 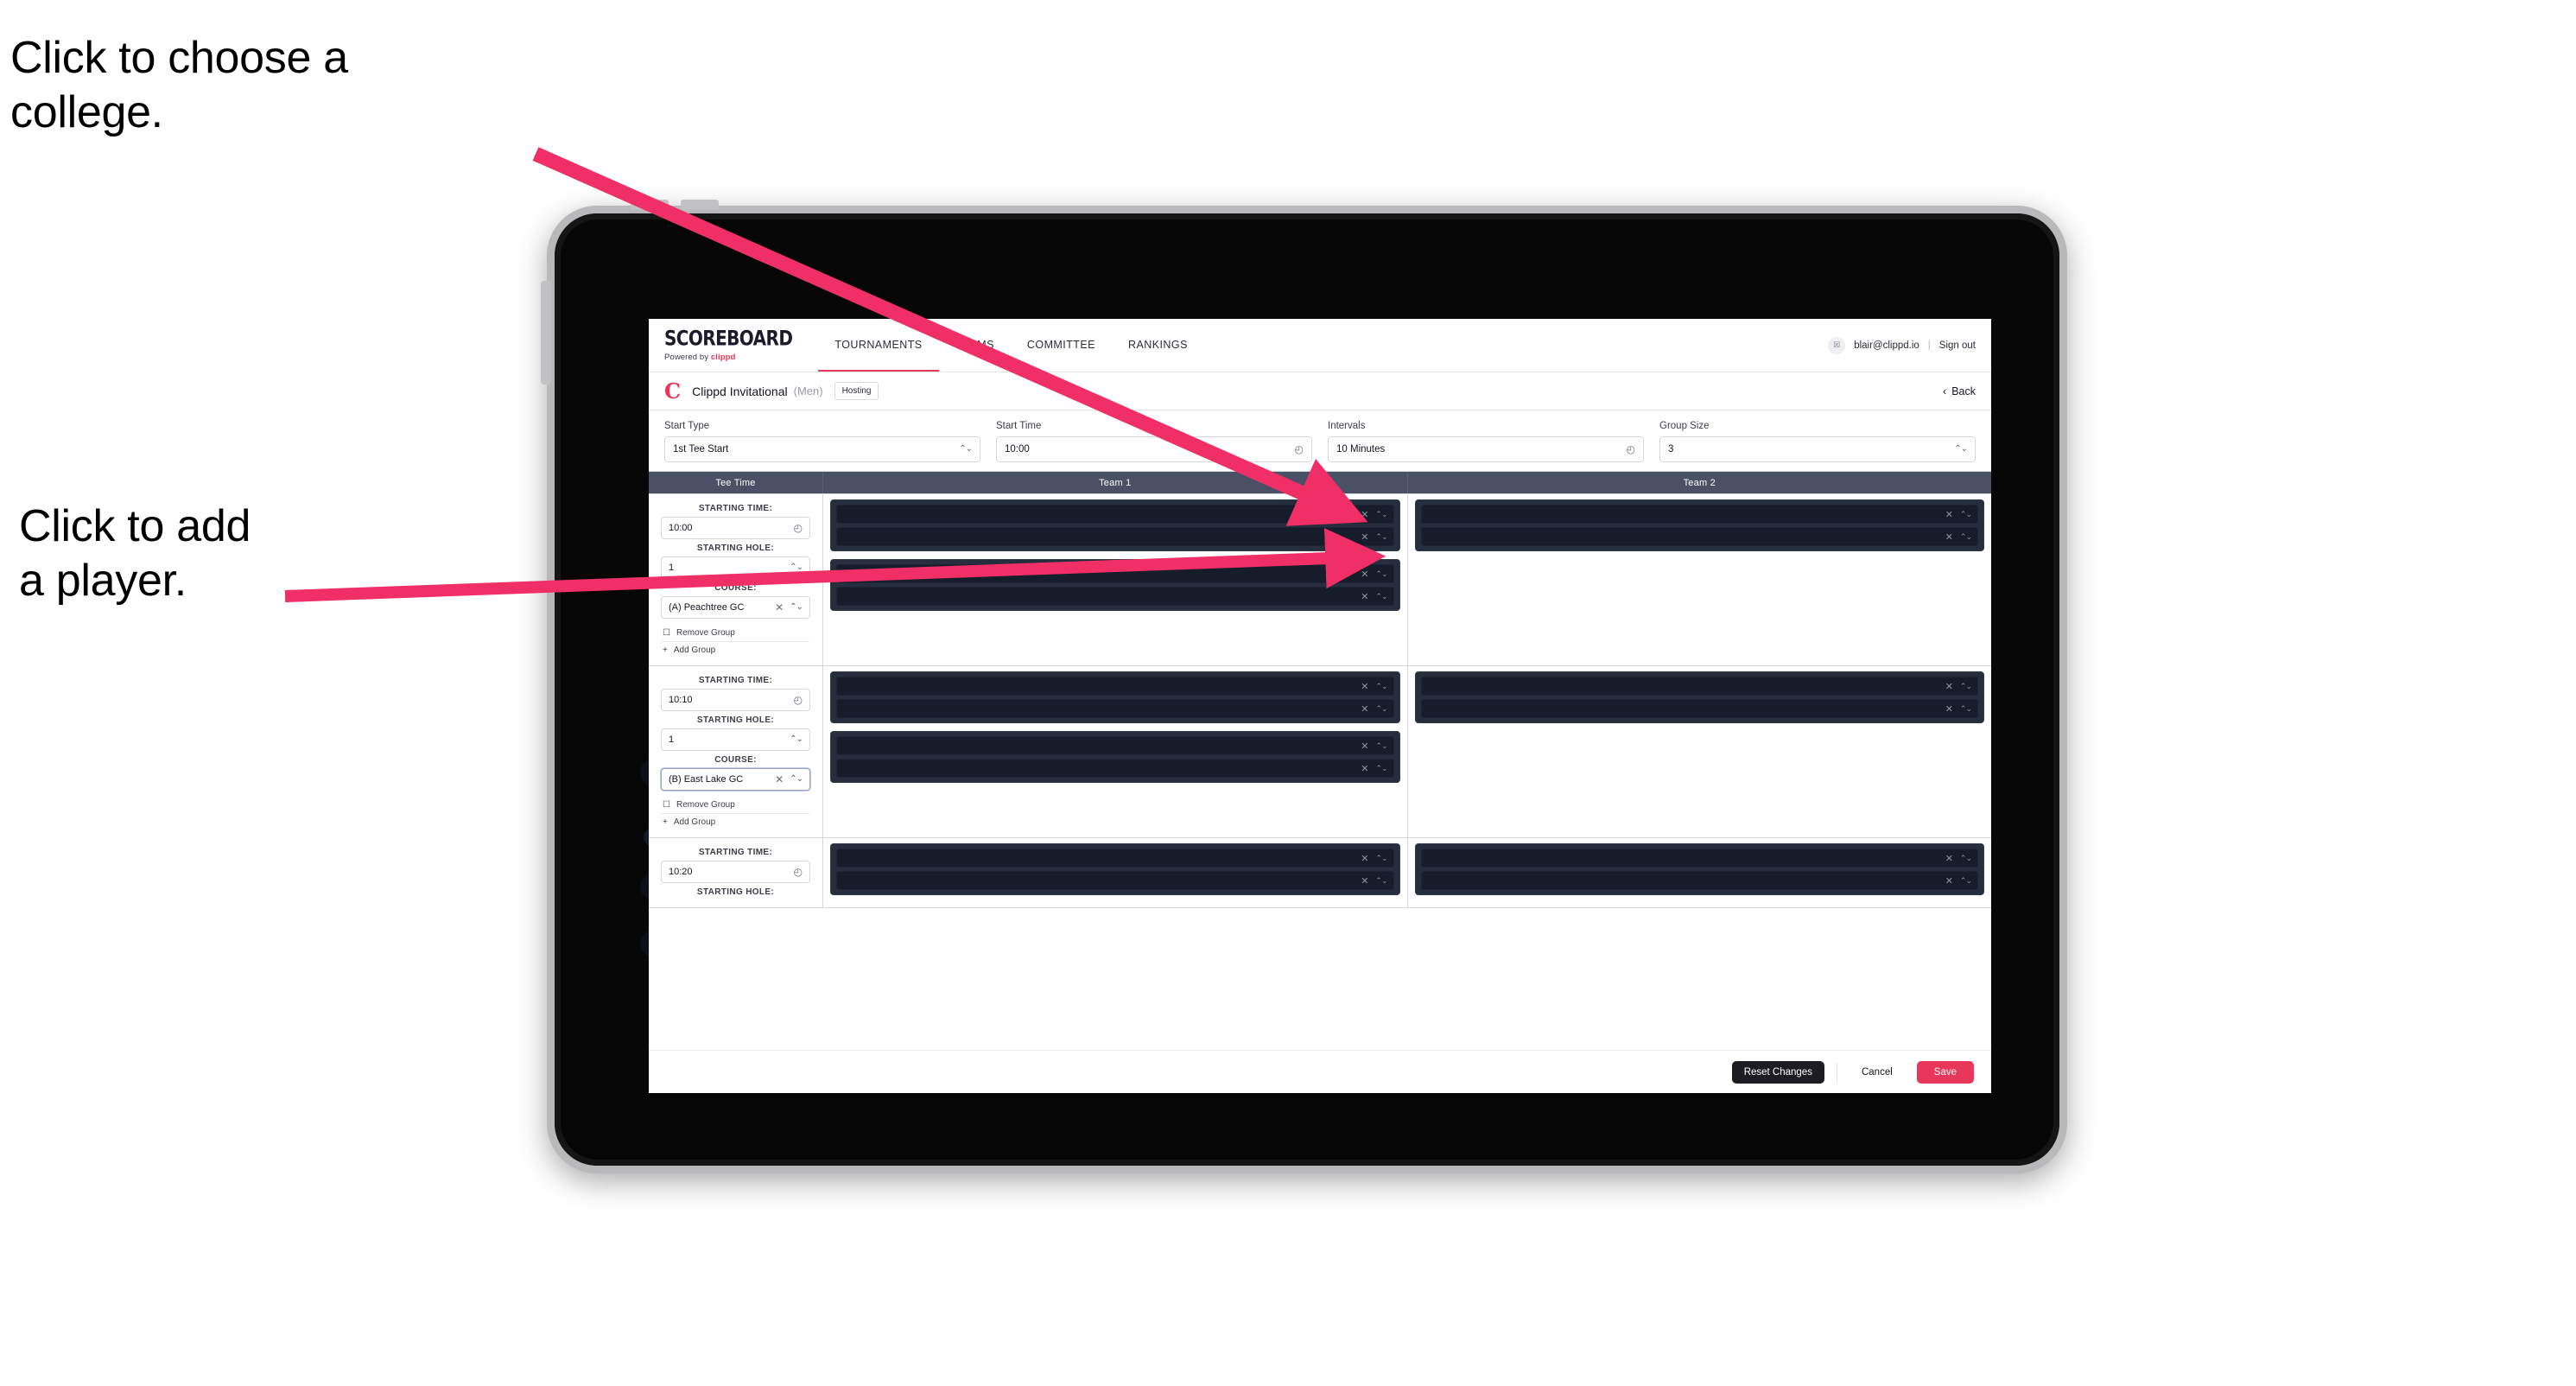 What do you see at coordinates (735, 528) in the screenshot?
I see `starting-time-input: 10:00 ◴` at bounding box center [735, 528].